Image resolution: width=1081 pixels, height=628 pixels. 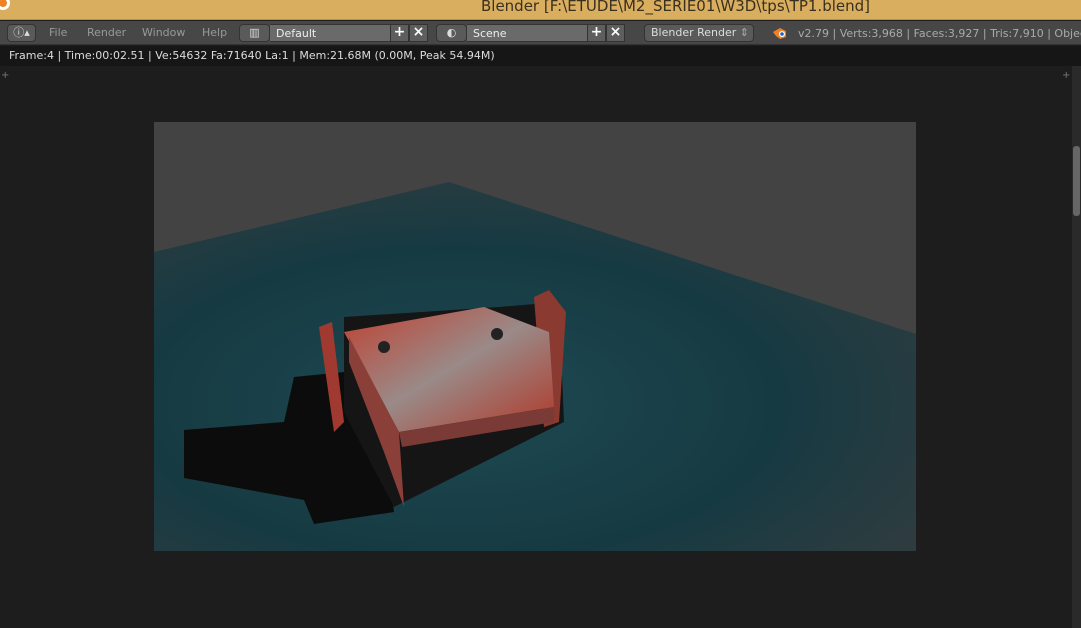 What do you see at coordinates (1076, 181) in the screenshot?
I see `scrollbar-thumb` at bounding box center [1076, 181].